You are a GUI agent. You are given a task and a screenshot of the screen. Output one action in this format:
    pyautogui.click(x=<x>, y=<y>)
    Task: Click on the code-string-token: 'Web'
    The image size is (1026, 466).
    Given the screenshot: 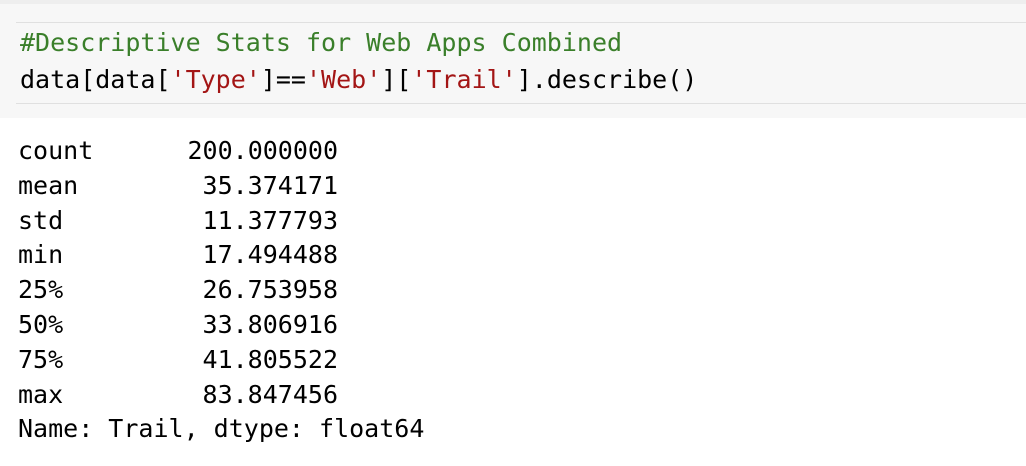 What is the action you would take?
    pyautogui.click(x=343, y=79)
    